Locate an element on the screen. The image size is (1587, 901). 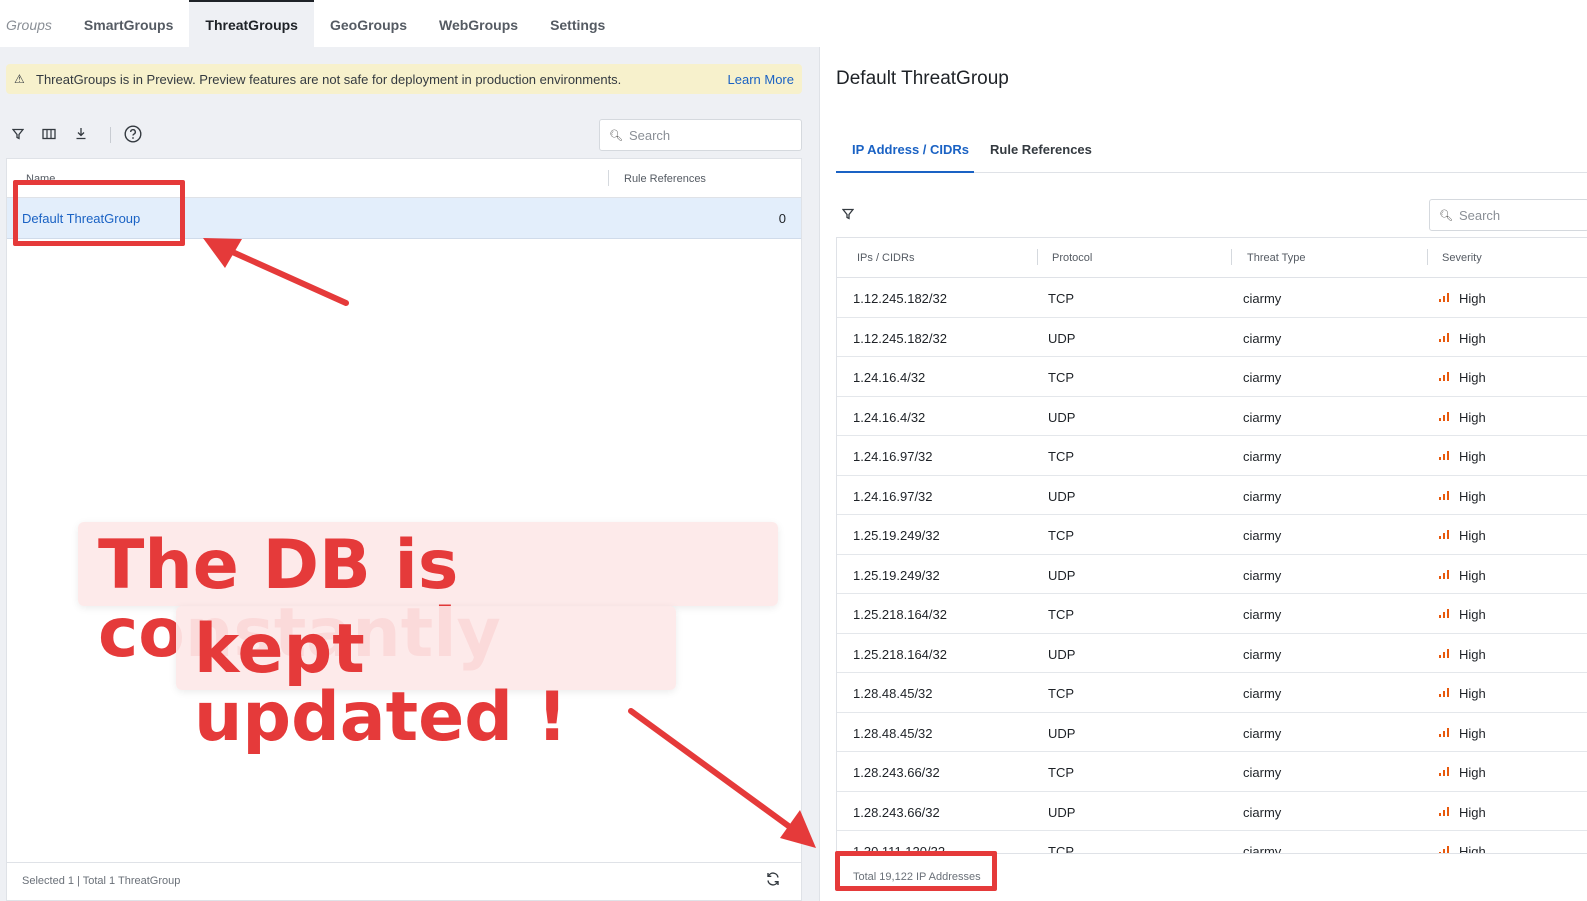
table-row: 1.24.16.4/32 TCP ciarmy High is located at coordinates (1212, 377).